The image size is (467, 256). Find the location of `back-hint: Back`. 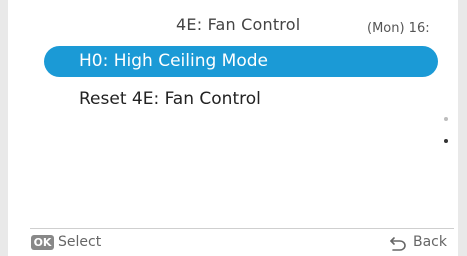

back-hint: Back is located at coordinates (430, 242).